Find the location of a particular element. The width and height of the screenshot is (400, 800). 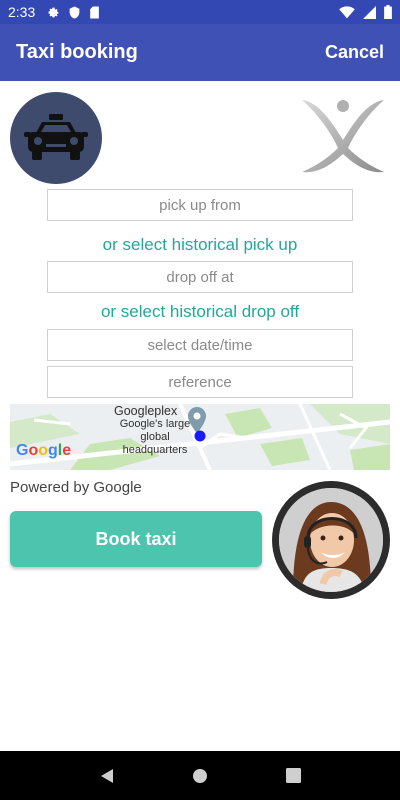

agent-headset-icon is located at coordinates (331, 540).